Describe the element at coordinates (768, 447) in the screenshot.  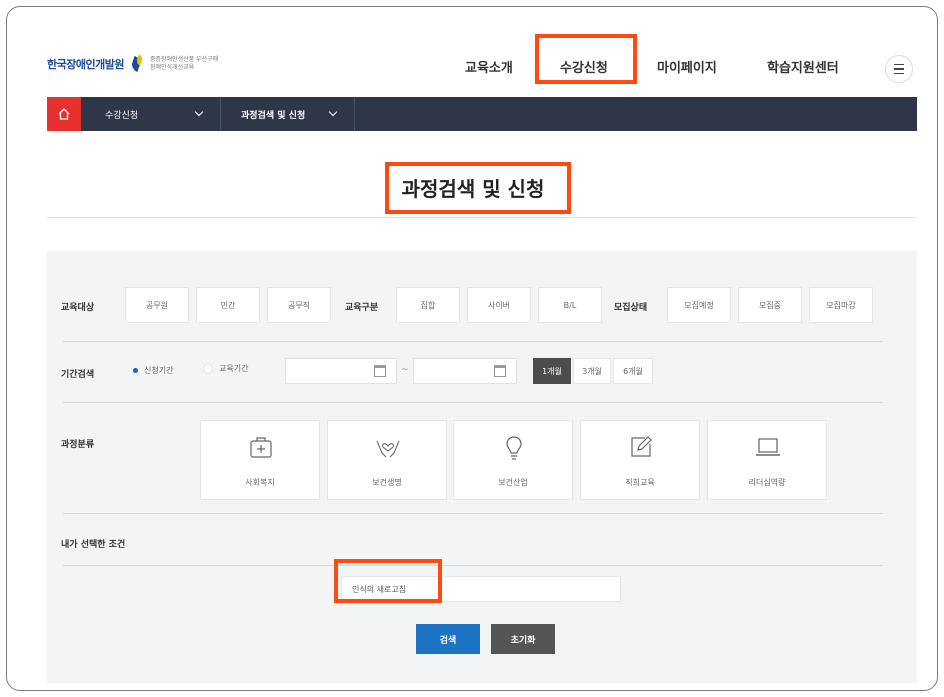
I see `laptop-icon` at that location.